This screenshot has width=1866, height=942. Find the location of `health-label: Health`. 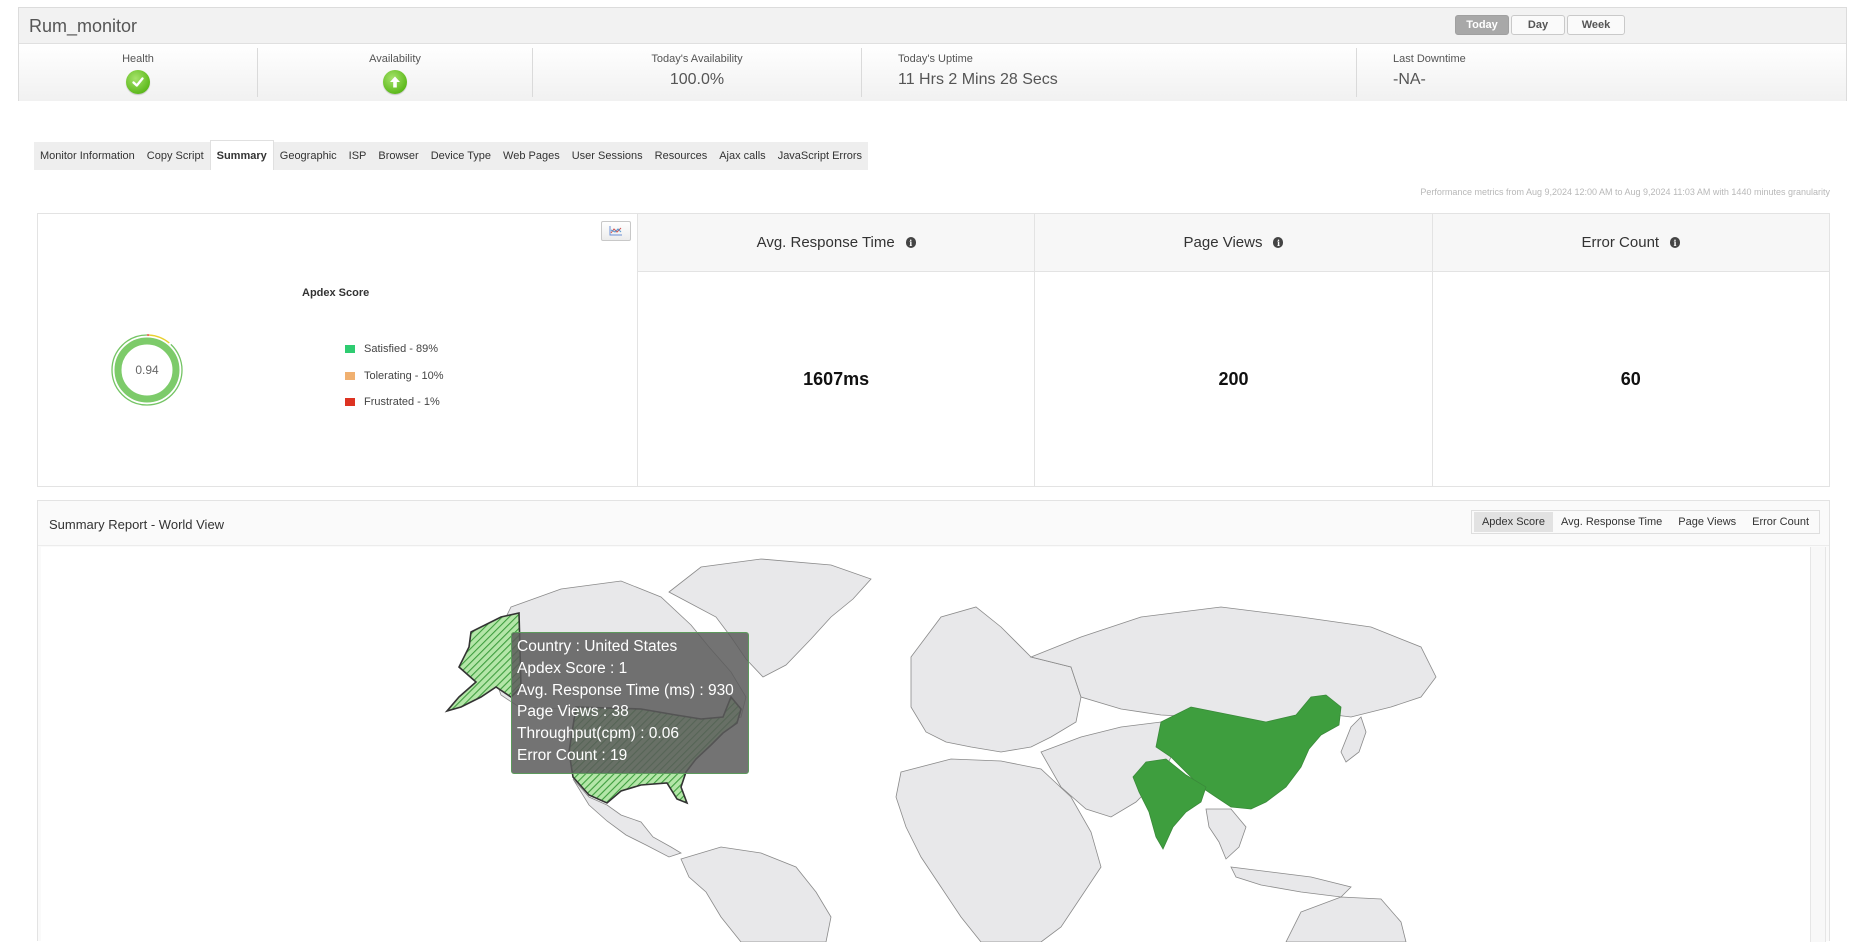

health-label: Health is located at coordinates (138, 59).